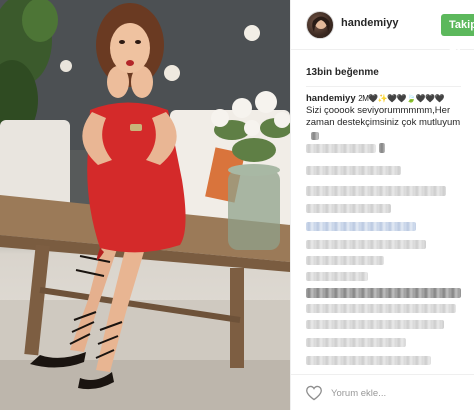  What do you see at coordinates (369, 23) in the screenshot?
I see `username-link: handemiyy` at bounding box center [369, 23].